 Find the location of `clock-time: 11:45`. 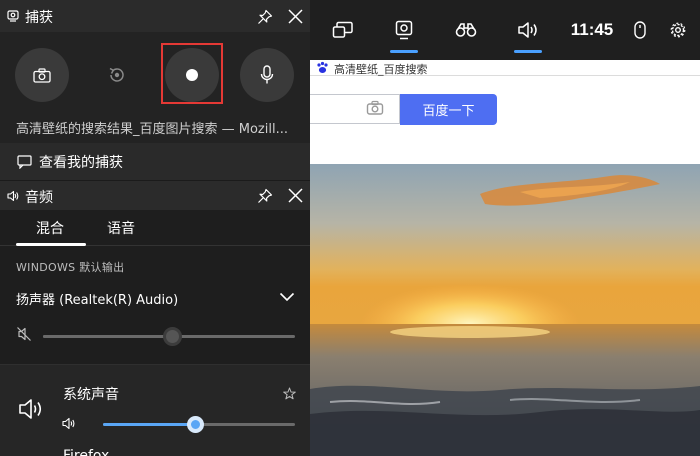

clock-time: 11:45 is located at coordinates (592, 29).